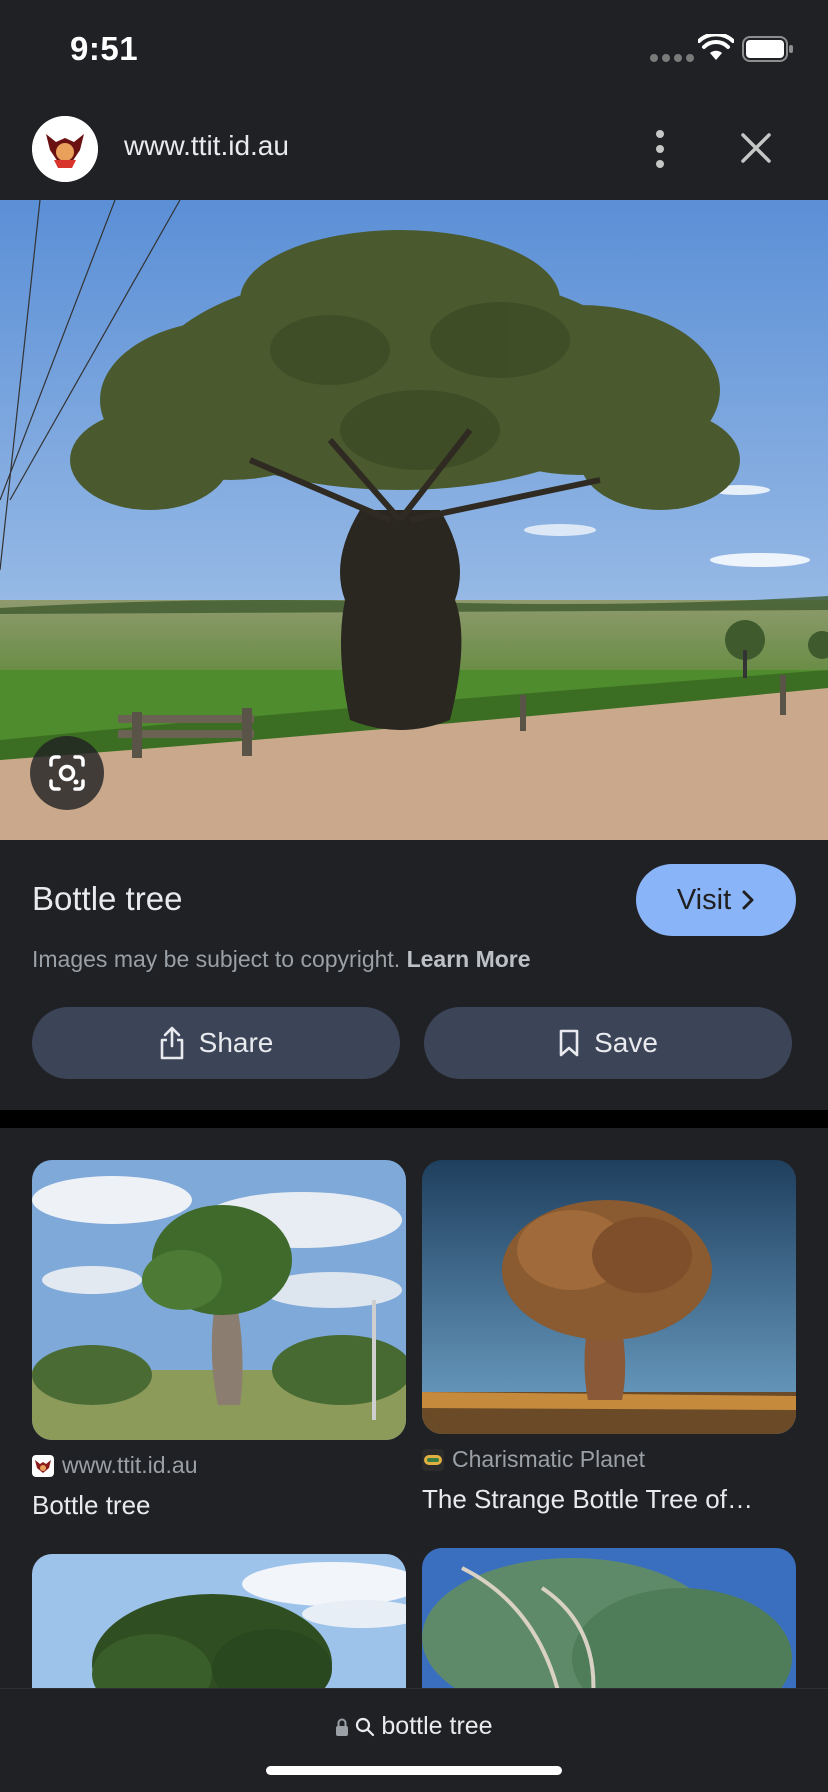 The height and width of the screenshot is (1792, 828). I want to click on share-button: Share, so click(216, 1043).